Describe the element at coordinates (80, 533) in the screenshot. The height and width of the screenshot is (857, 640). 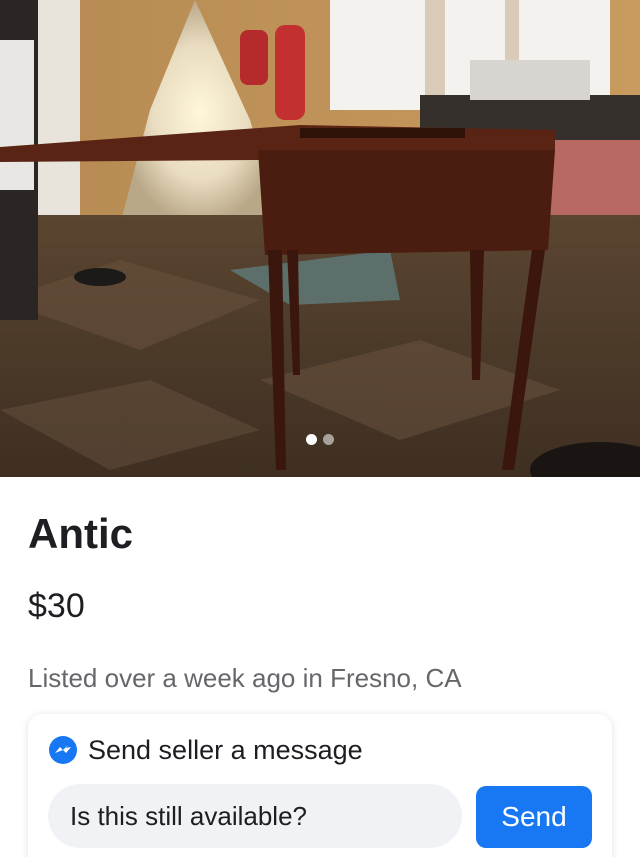
I see `listing-title: Antic` at that location.